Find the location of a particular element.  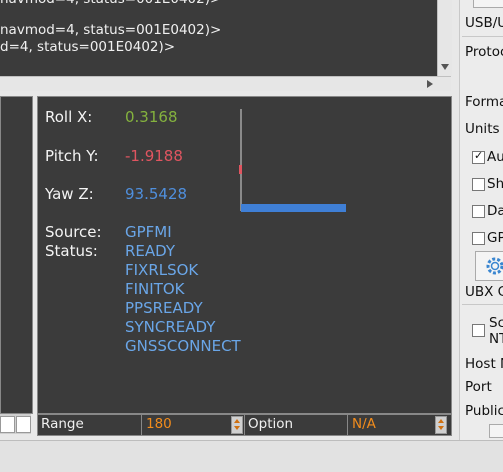

pitch-bar is located at coordinates (240, 169).